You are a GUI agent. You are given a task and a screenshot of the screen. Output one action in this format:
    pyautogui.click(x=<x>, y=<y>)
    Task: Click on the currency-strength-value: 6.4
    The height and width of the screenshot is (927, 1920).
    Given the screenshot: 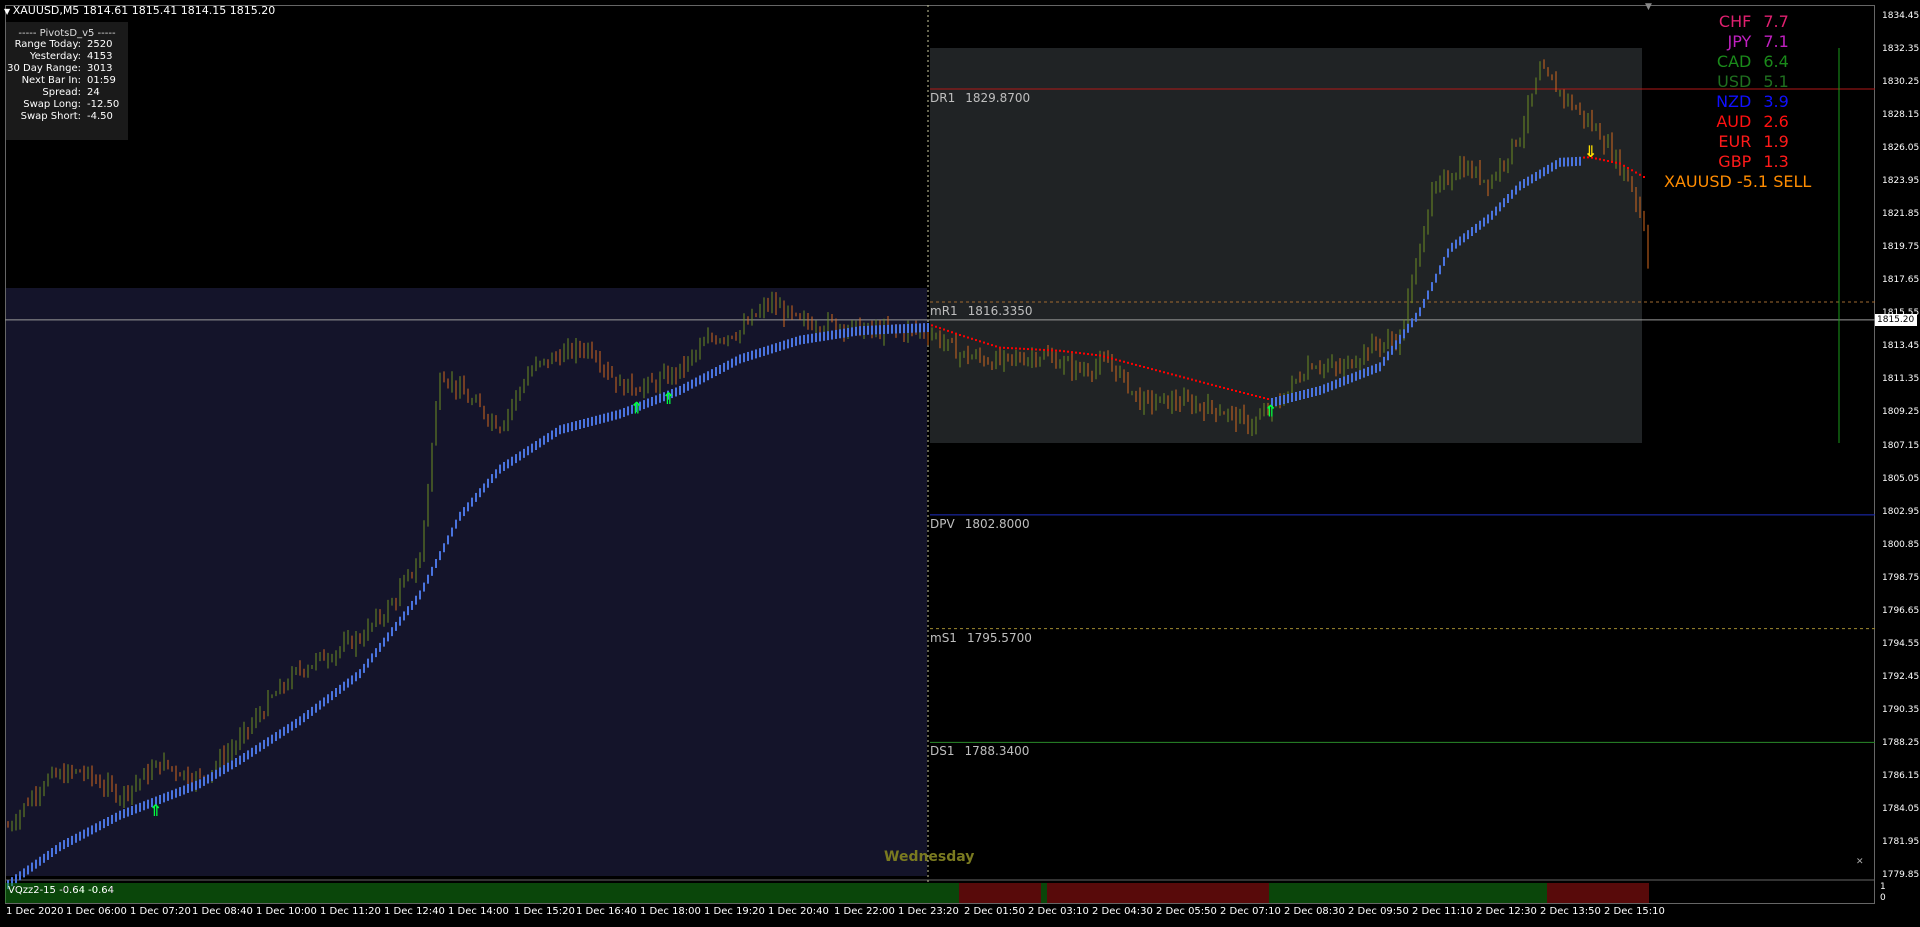 What is the action you would take?
    pyautogui.click(x=1776, y=61)
    